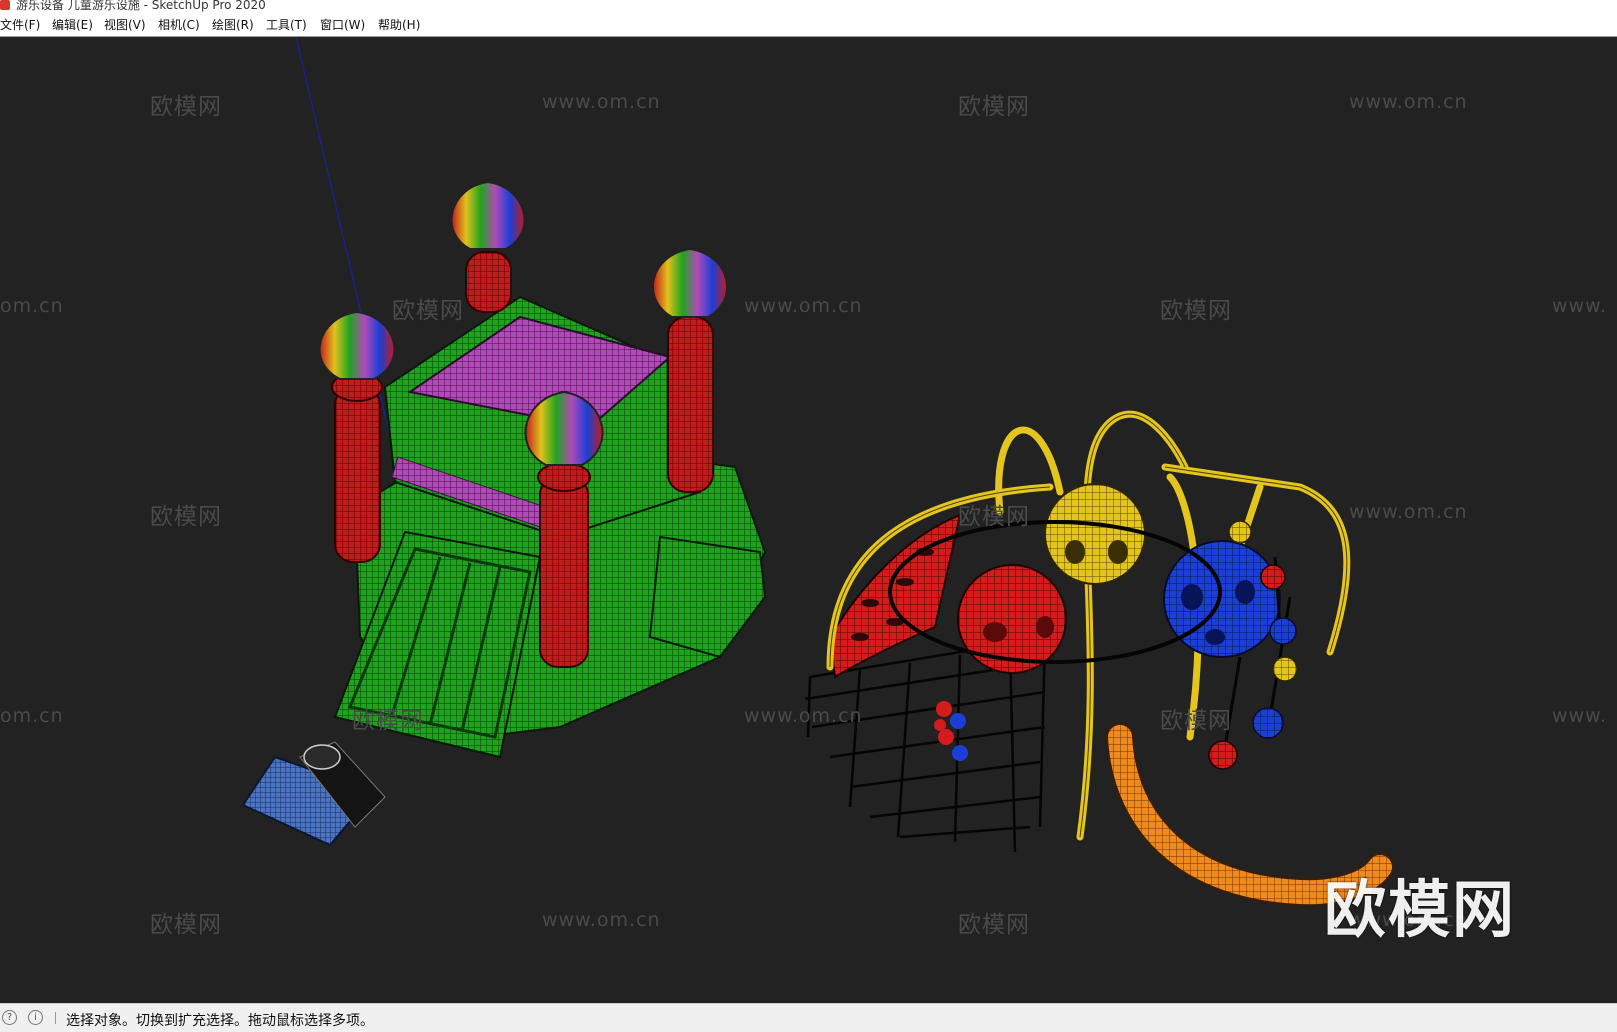 The height and width of the screenshot is (1032, 1617). I want to click on yellow-sphere, so click(1095, 534).